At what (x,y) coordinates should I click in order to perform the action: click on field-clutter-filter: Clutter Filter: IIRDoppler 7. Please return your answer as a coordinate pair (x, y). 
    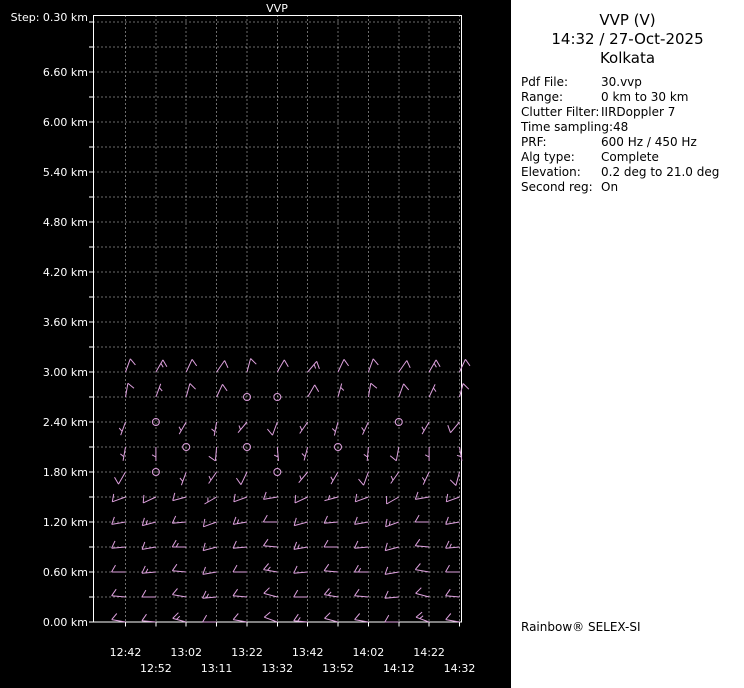
    Looking at the image, I should click on (632, 112).